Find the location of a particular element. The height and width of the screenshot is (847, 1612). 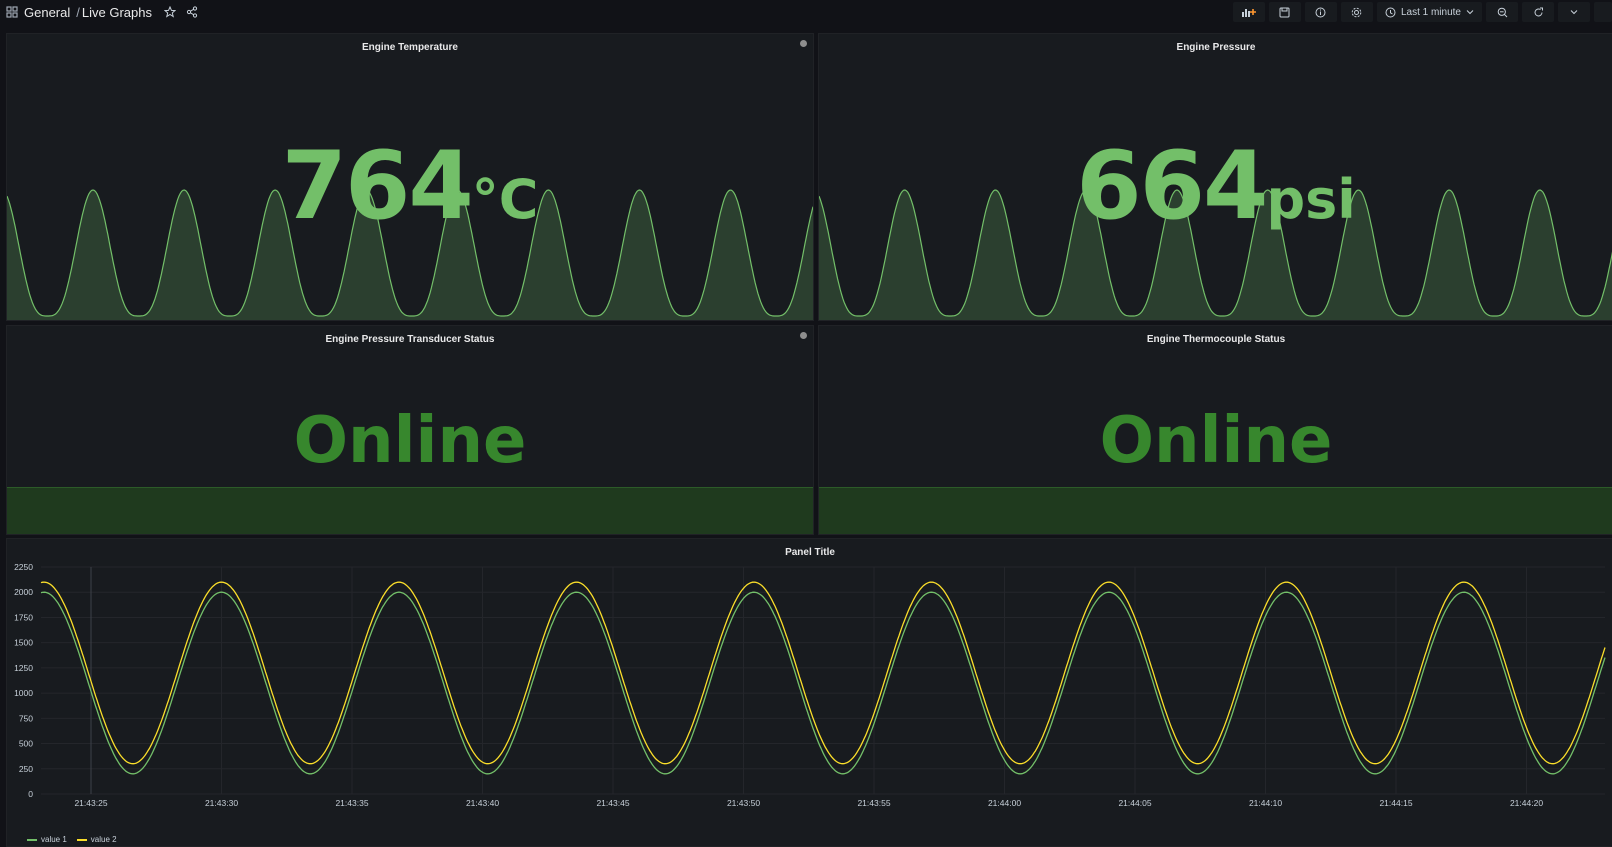

y-tick-label: 2250 is located at coordinates (23, 567).